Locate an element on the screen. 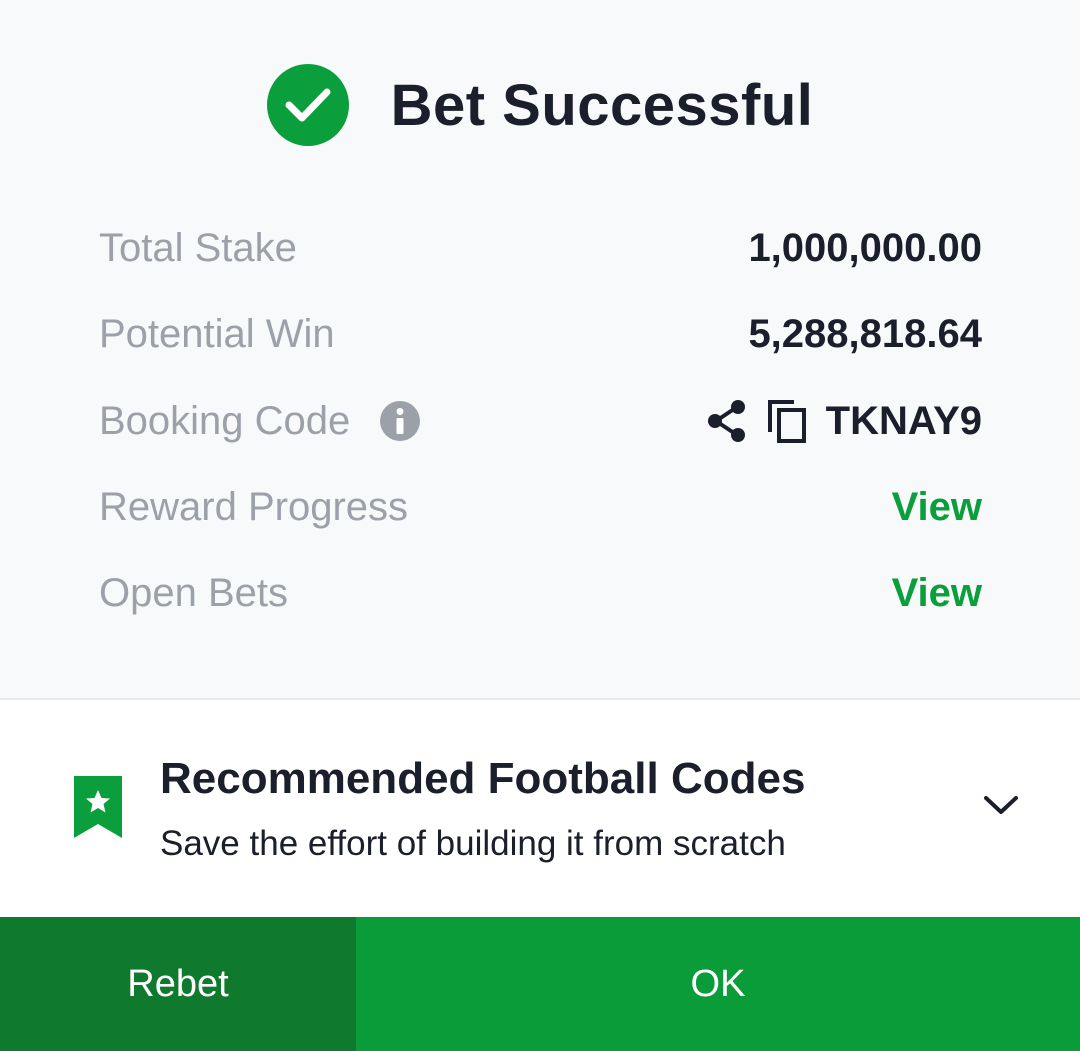 The width and height of the screenshot is (1080, 1051). total-stake-label: Total Stake is located at coordinates (198, 247).